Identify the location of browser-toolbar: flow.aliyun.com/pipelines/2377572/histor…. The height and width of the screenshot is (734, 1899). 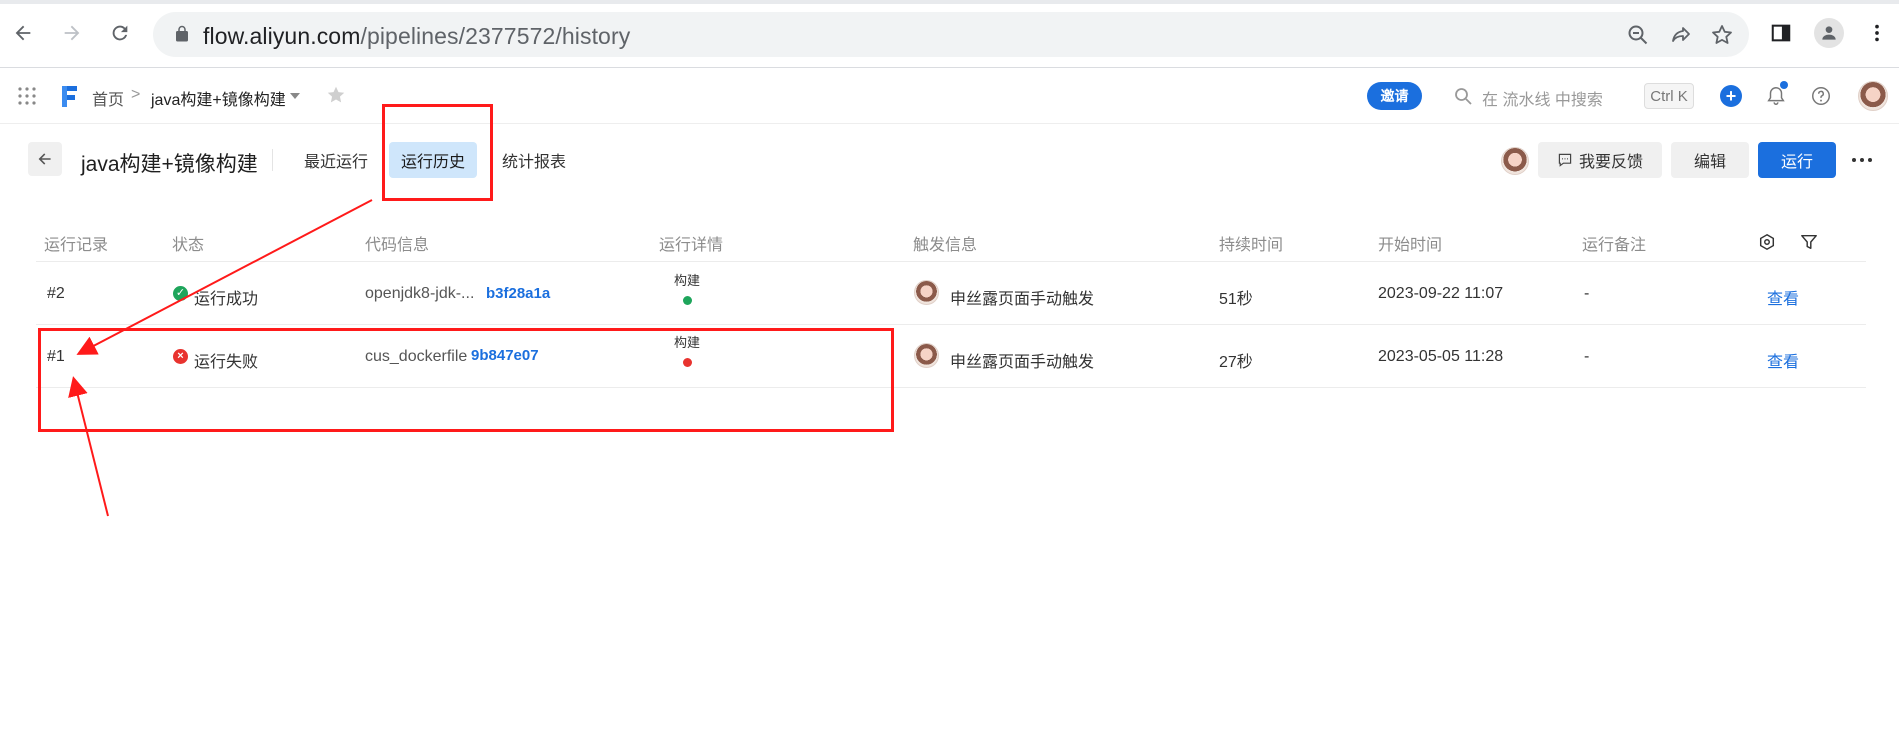
(949, 34).